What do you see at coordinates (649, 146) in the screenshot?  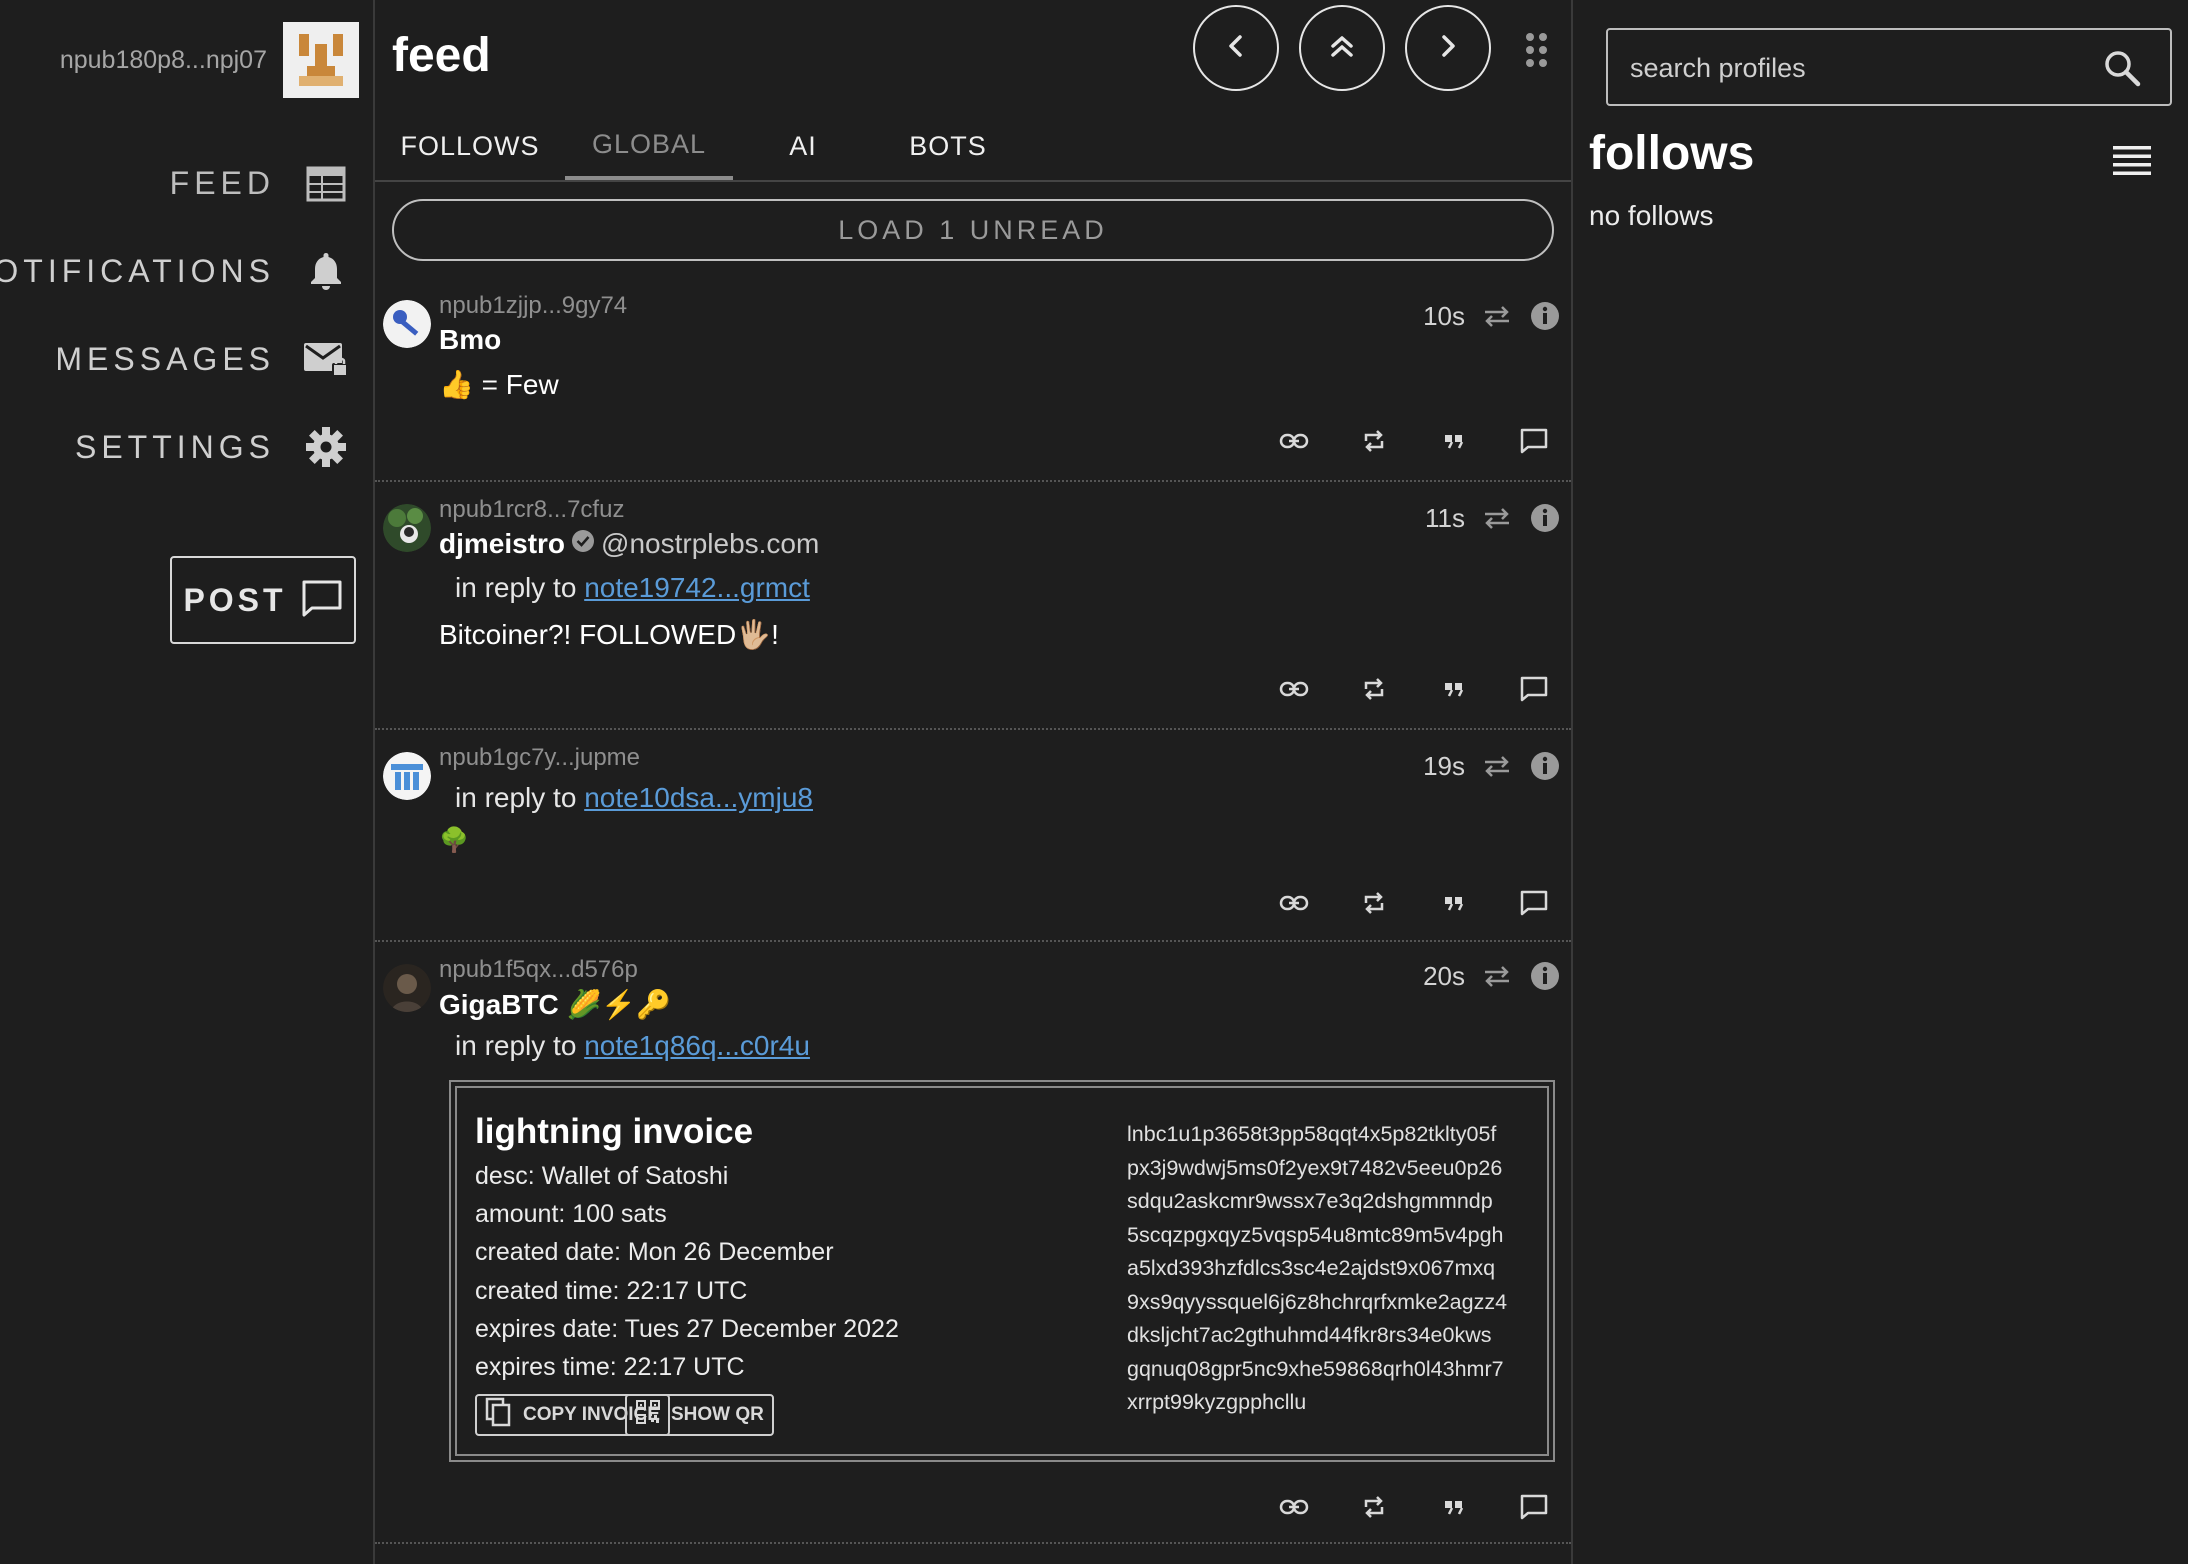 I see `tab-global: GLOBAL` at bounding box center [649, 146].